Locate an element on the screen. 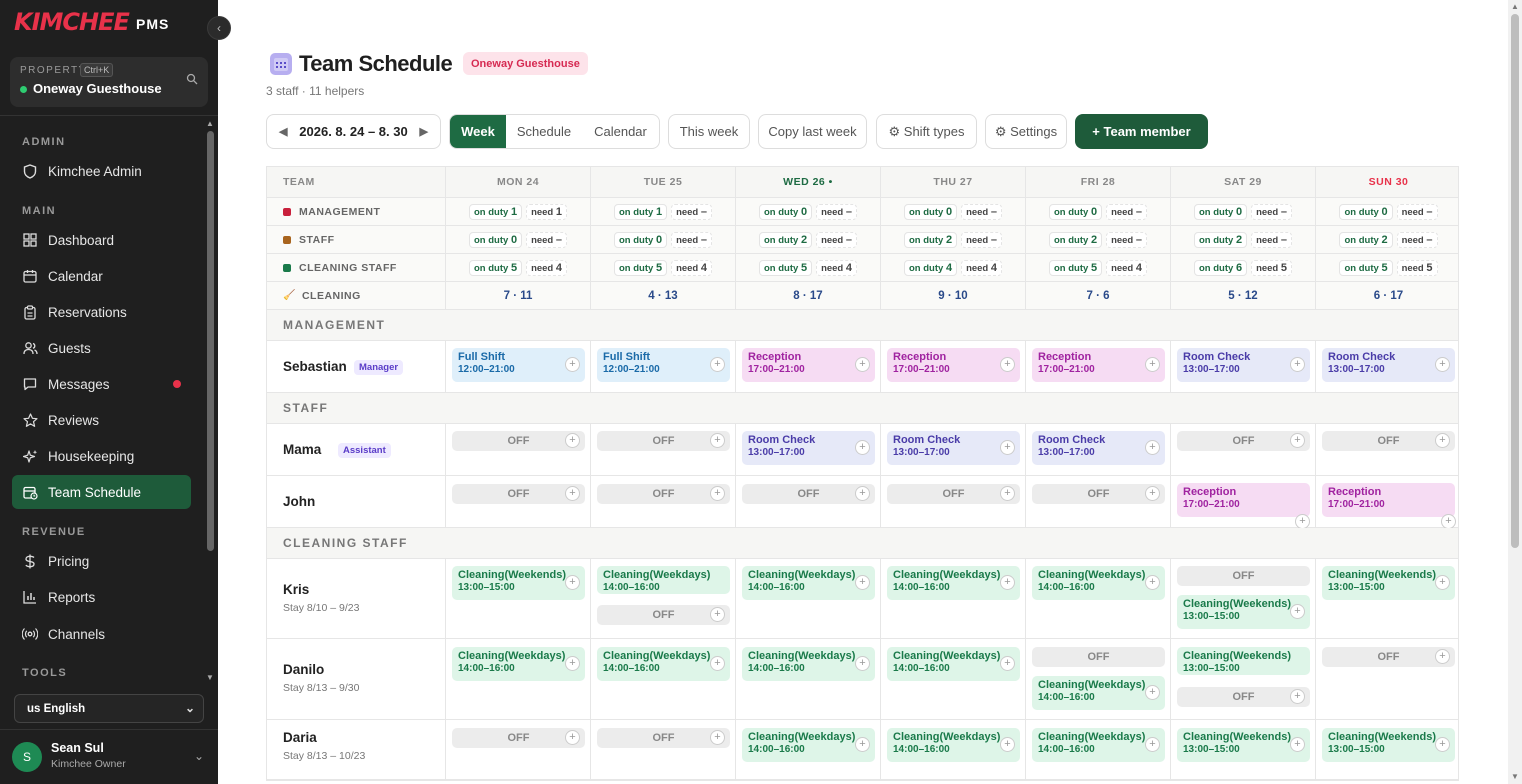 The image size is (1522, 784). sidebar-item-guests: Guests is located at coordinates (101, 348).